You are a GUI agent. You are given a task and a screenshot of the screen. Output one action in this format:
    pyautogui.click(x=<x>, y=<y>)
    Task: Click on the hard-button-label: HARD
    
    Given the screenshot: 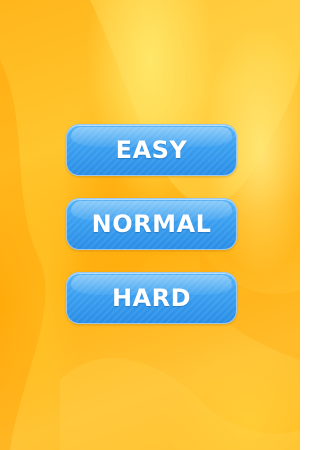 What is the action you would take?
    pyautogui.click(x=151, y=298)
    